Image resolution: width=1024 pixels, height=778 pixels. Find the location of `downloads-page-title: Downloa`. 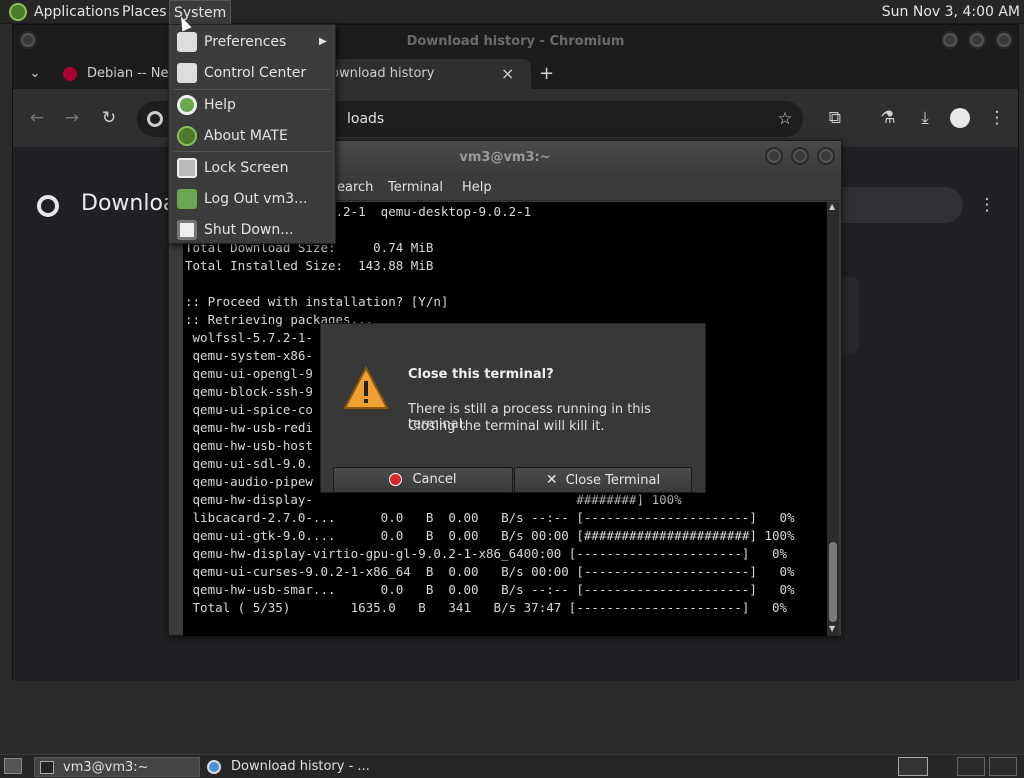

downloads-page-title: Downloa is located at coordinates (129, 203).